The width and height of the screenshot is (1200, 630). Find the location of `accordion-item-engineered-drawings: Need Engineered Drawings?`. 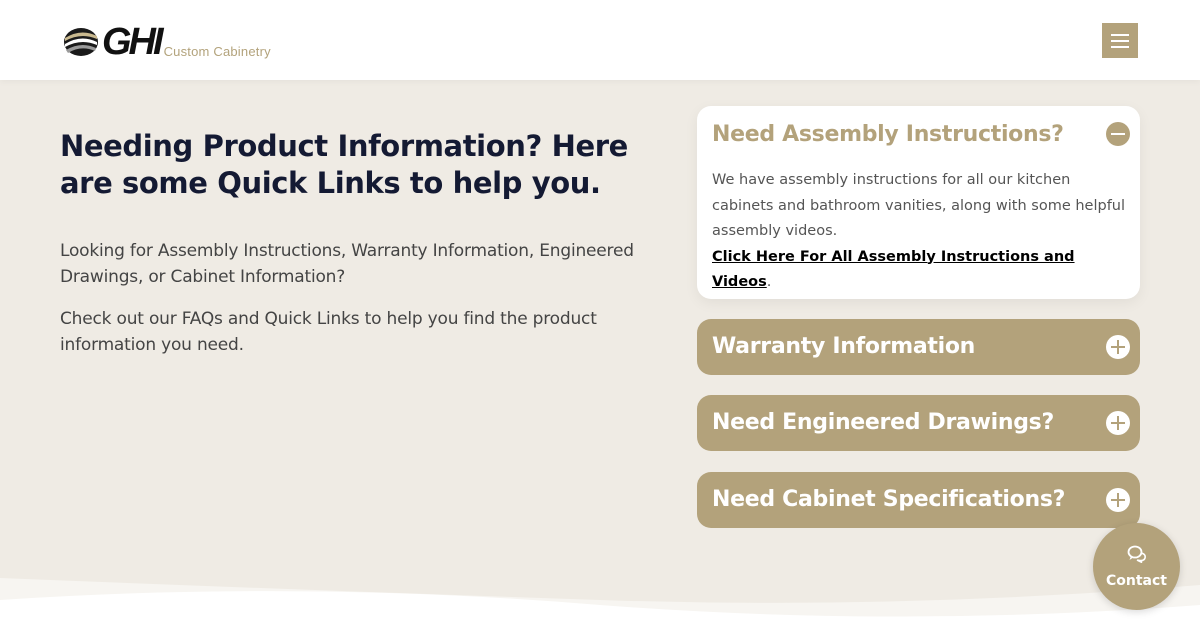

accordion-item-engineered-drawings: Need Engineered Drawings? is located at coordinates (918, 423).